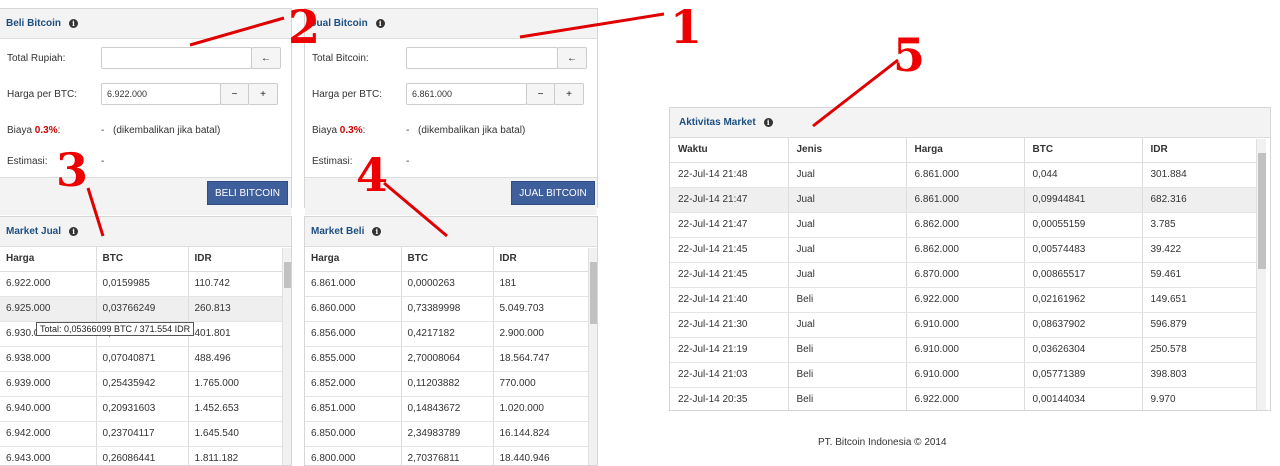  What do you see at coordinates (304, 27) in the screenshot?
I see `annotation-number-2: 2` at bounding box center [304, 27].